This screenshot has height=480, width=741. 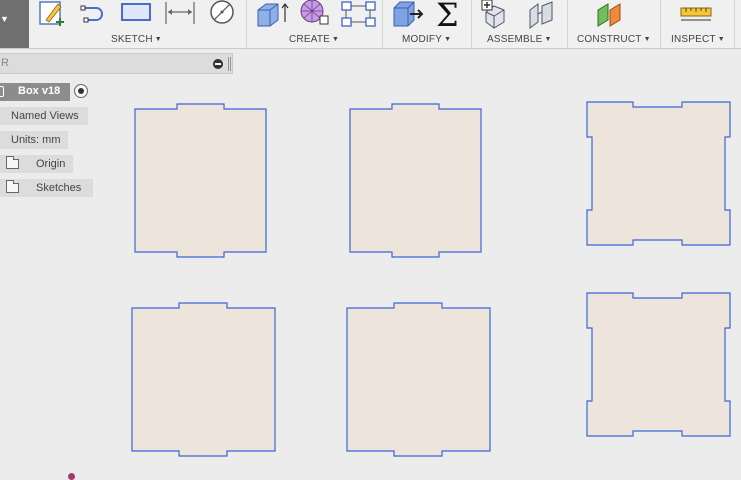 What do you see at coordinates (136, 15) in the screenshot?
I see `rectangle-icon` at bounding box center [136, 15].